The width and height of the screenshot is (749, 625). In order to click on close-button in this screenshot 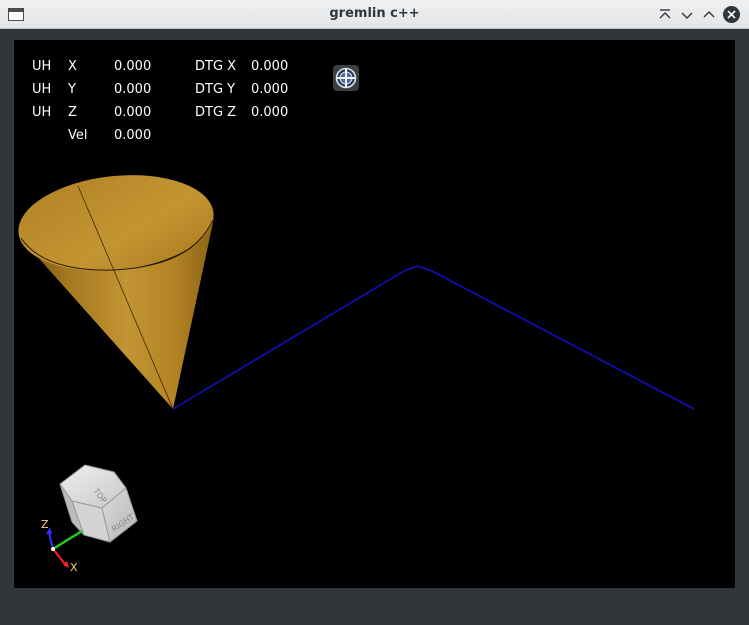, I will do `click(731, 14)`.